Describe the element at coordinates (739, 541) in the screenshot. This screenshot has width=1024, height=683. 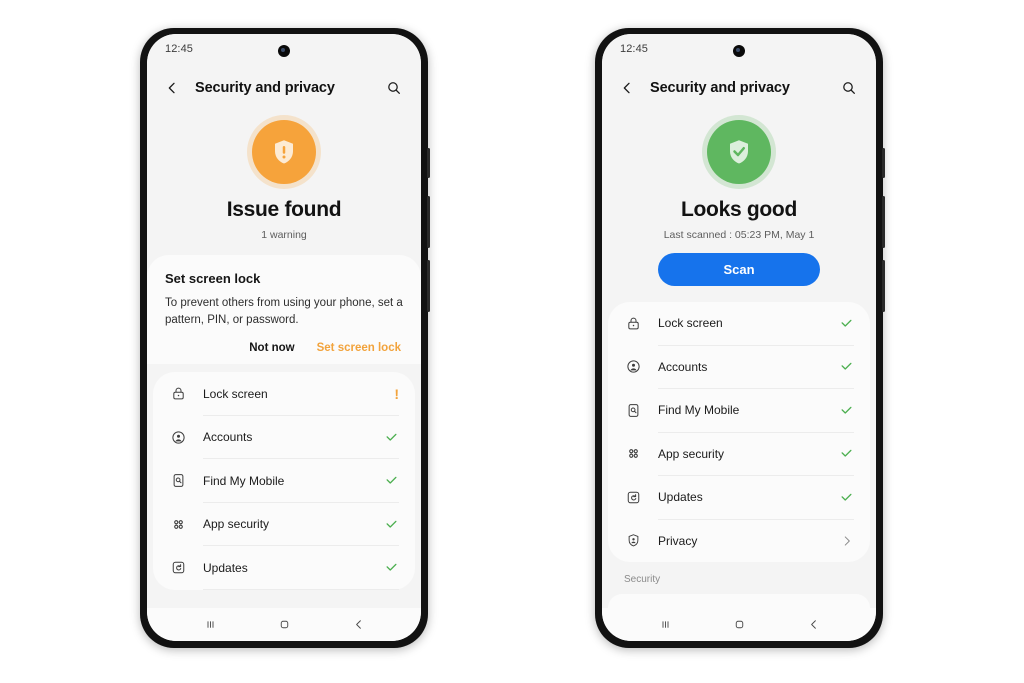
I see `list-item-privacy: Privacy` at that location.